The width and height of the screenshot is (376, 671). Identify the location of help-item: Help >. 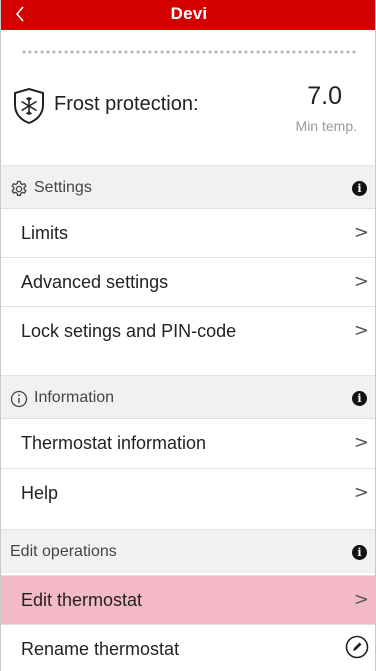
(188, 492).